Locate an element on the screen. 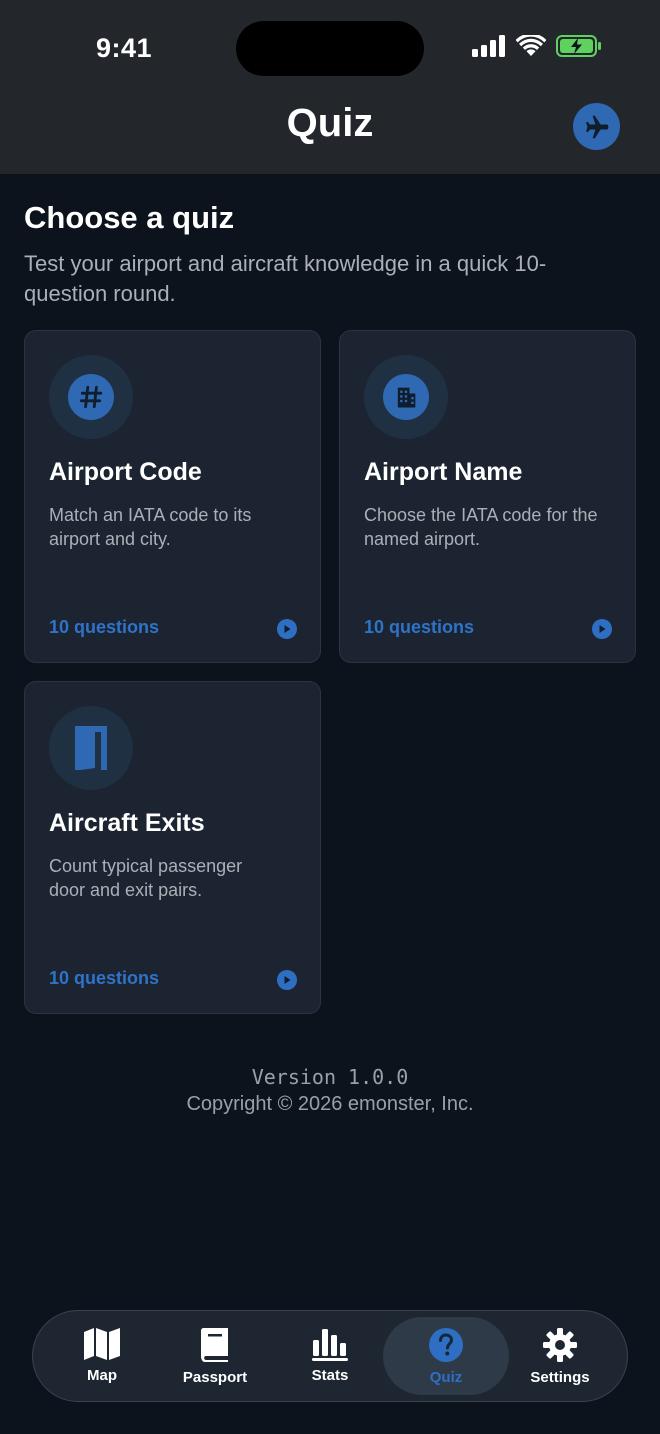  tab-bar: Map Passport Stats Quiz Settings is located at coordinates (330, 1356).